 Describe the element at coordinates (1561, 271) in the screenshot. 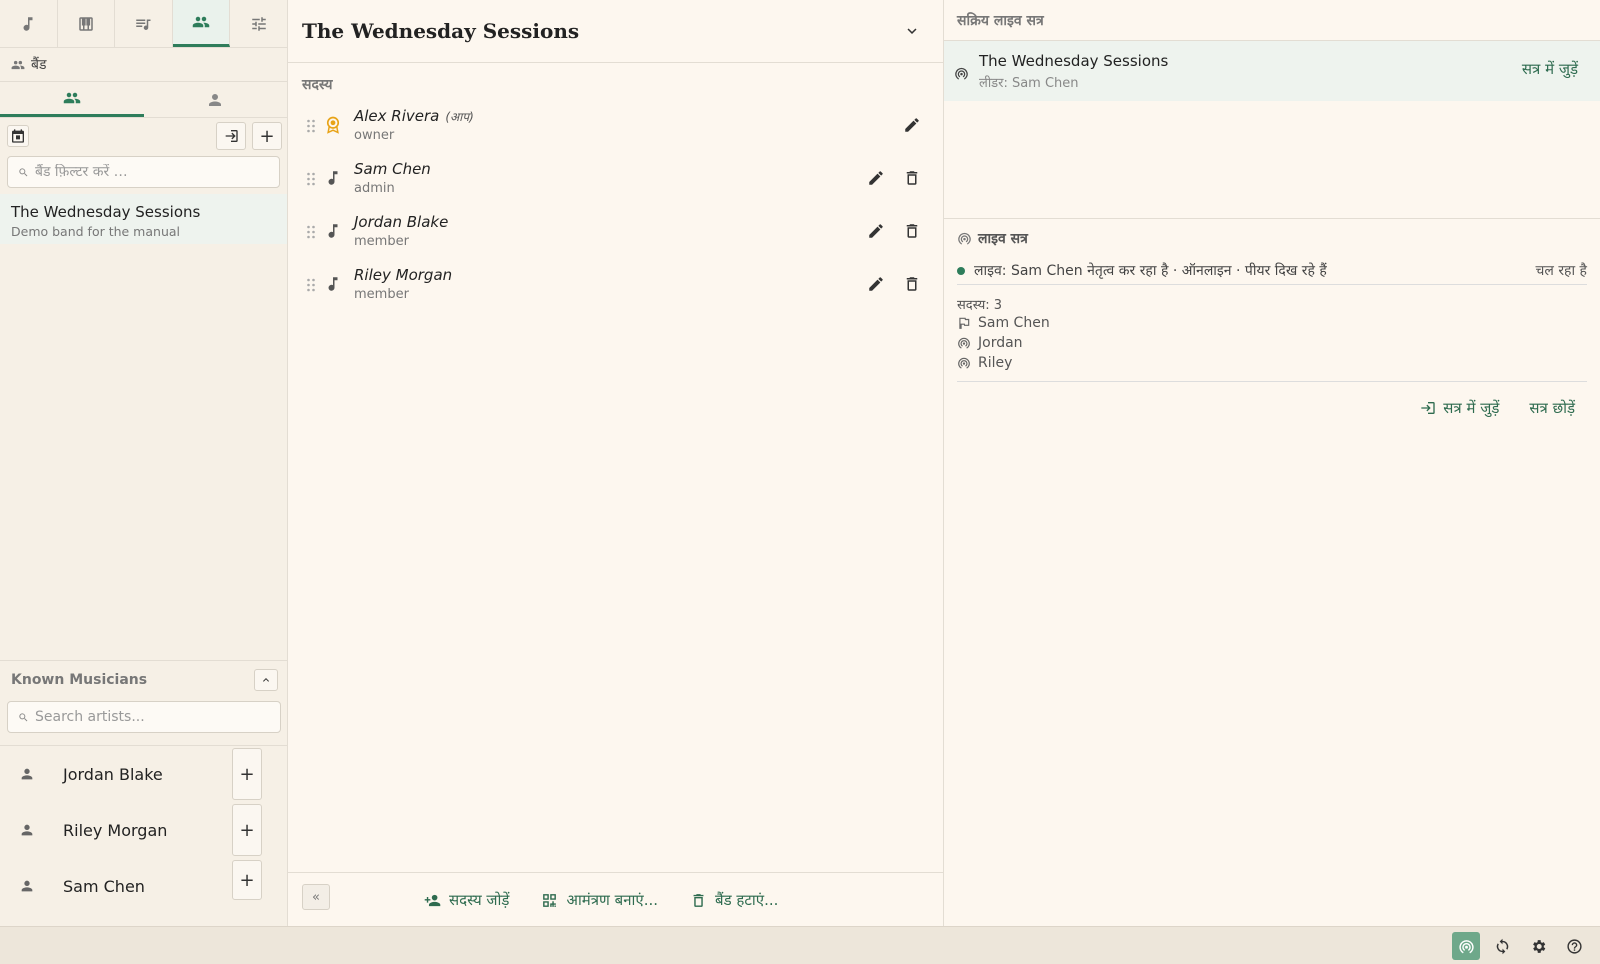

I see `status-badge: चल रहा है` at that location.